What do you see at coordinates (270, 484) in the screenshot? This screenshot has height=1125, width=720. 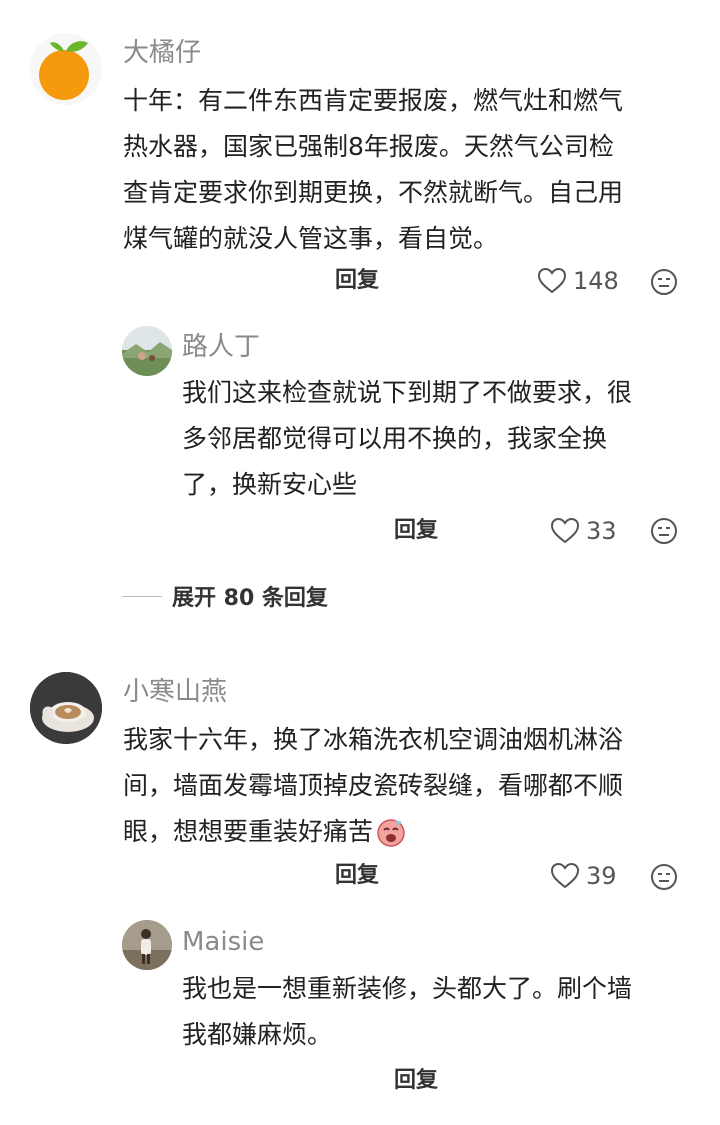 I see `reply-text-line: 了，换新安心些` at bounding box center [270, 484].